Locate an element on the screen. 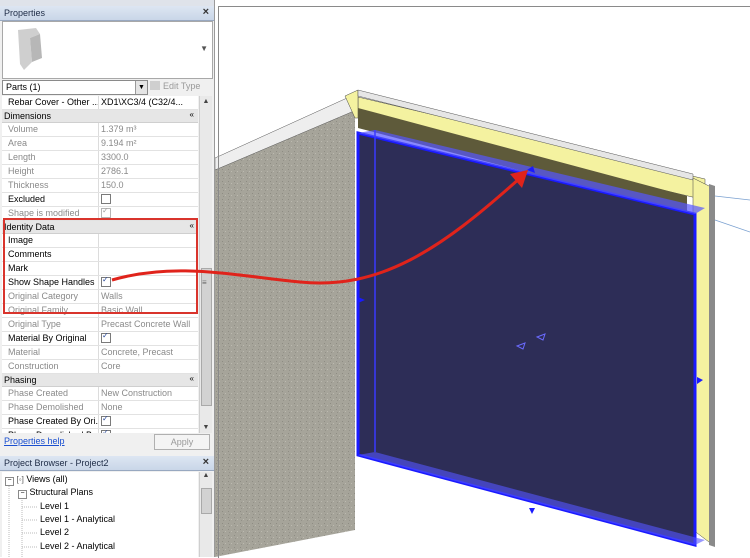 This screenshot has width=750, height=558. property-row-construction: Construction Core is located at coordinates (100, 367).